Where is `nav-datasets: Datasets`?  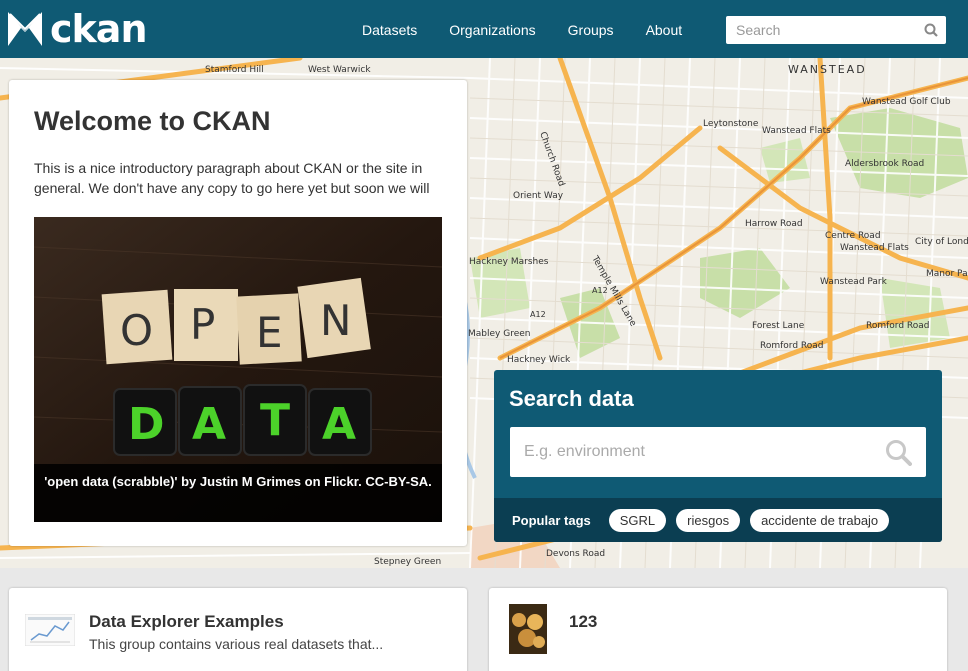 nav-datasets: Datasets is located at coordinates (389, 30).